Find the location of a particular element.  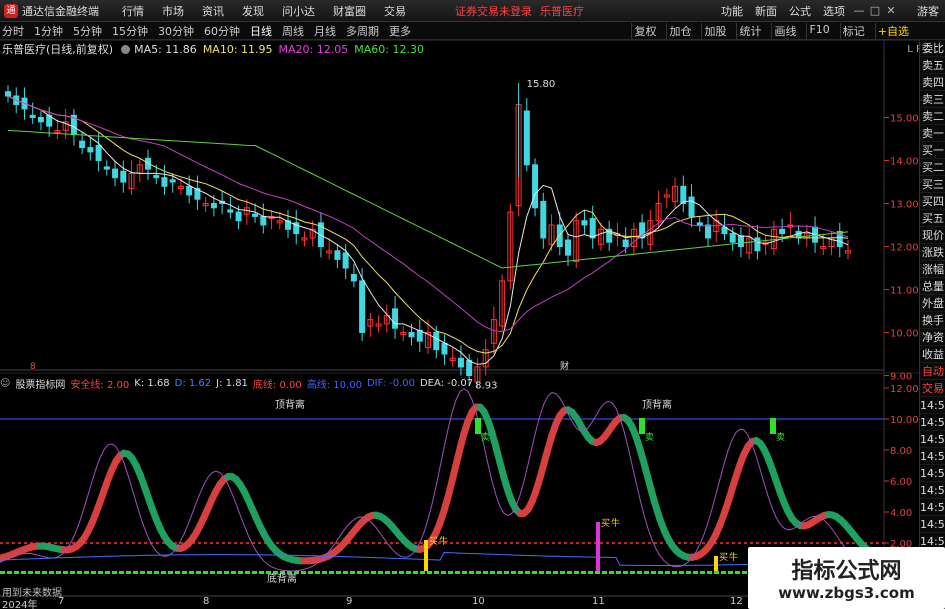

period-60min: 60分钟 is located at coordinates (222, 31).